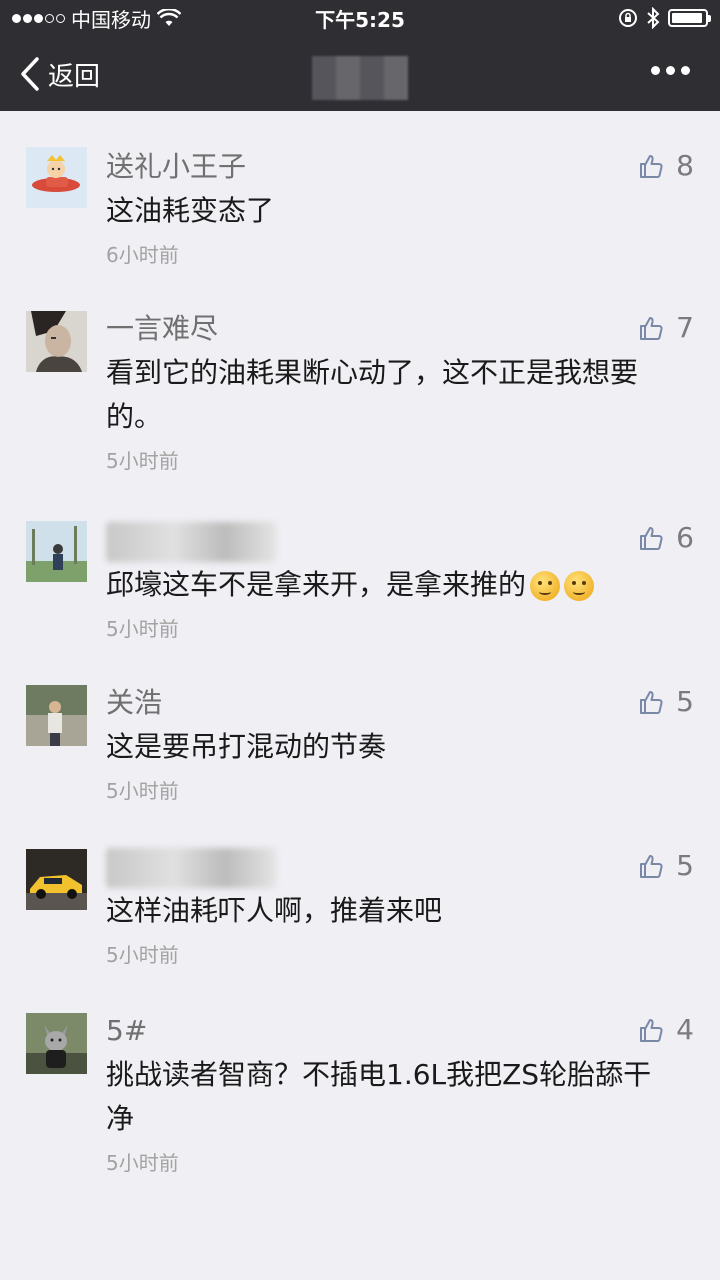 The width and height of the screenshot is (720, 1280). Describe the element at coordinates (666, 1029) in the screenshot. I see `like-button: 4` at that location.